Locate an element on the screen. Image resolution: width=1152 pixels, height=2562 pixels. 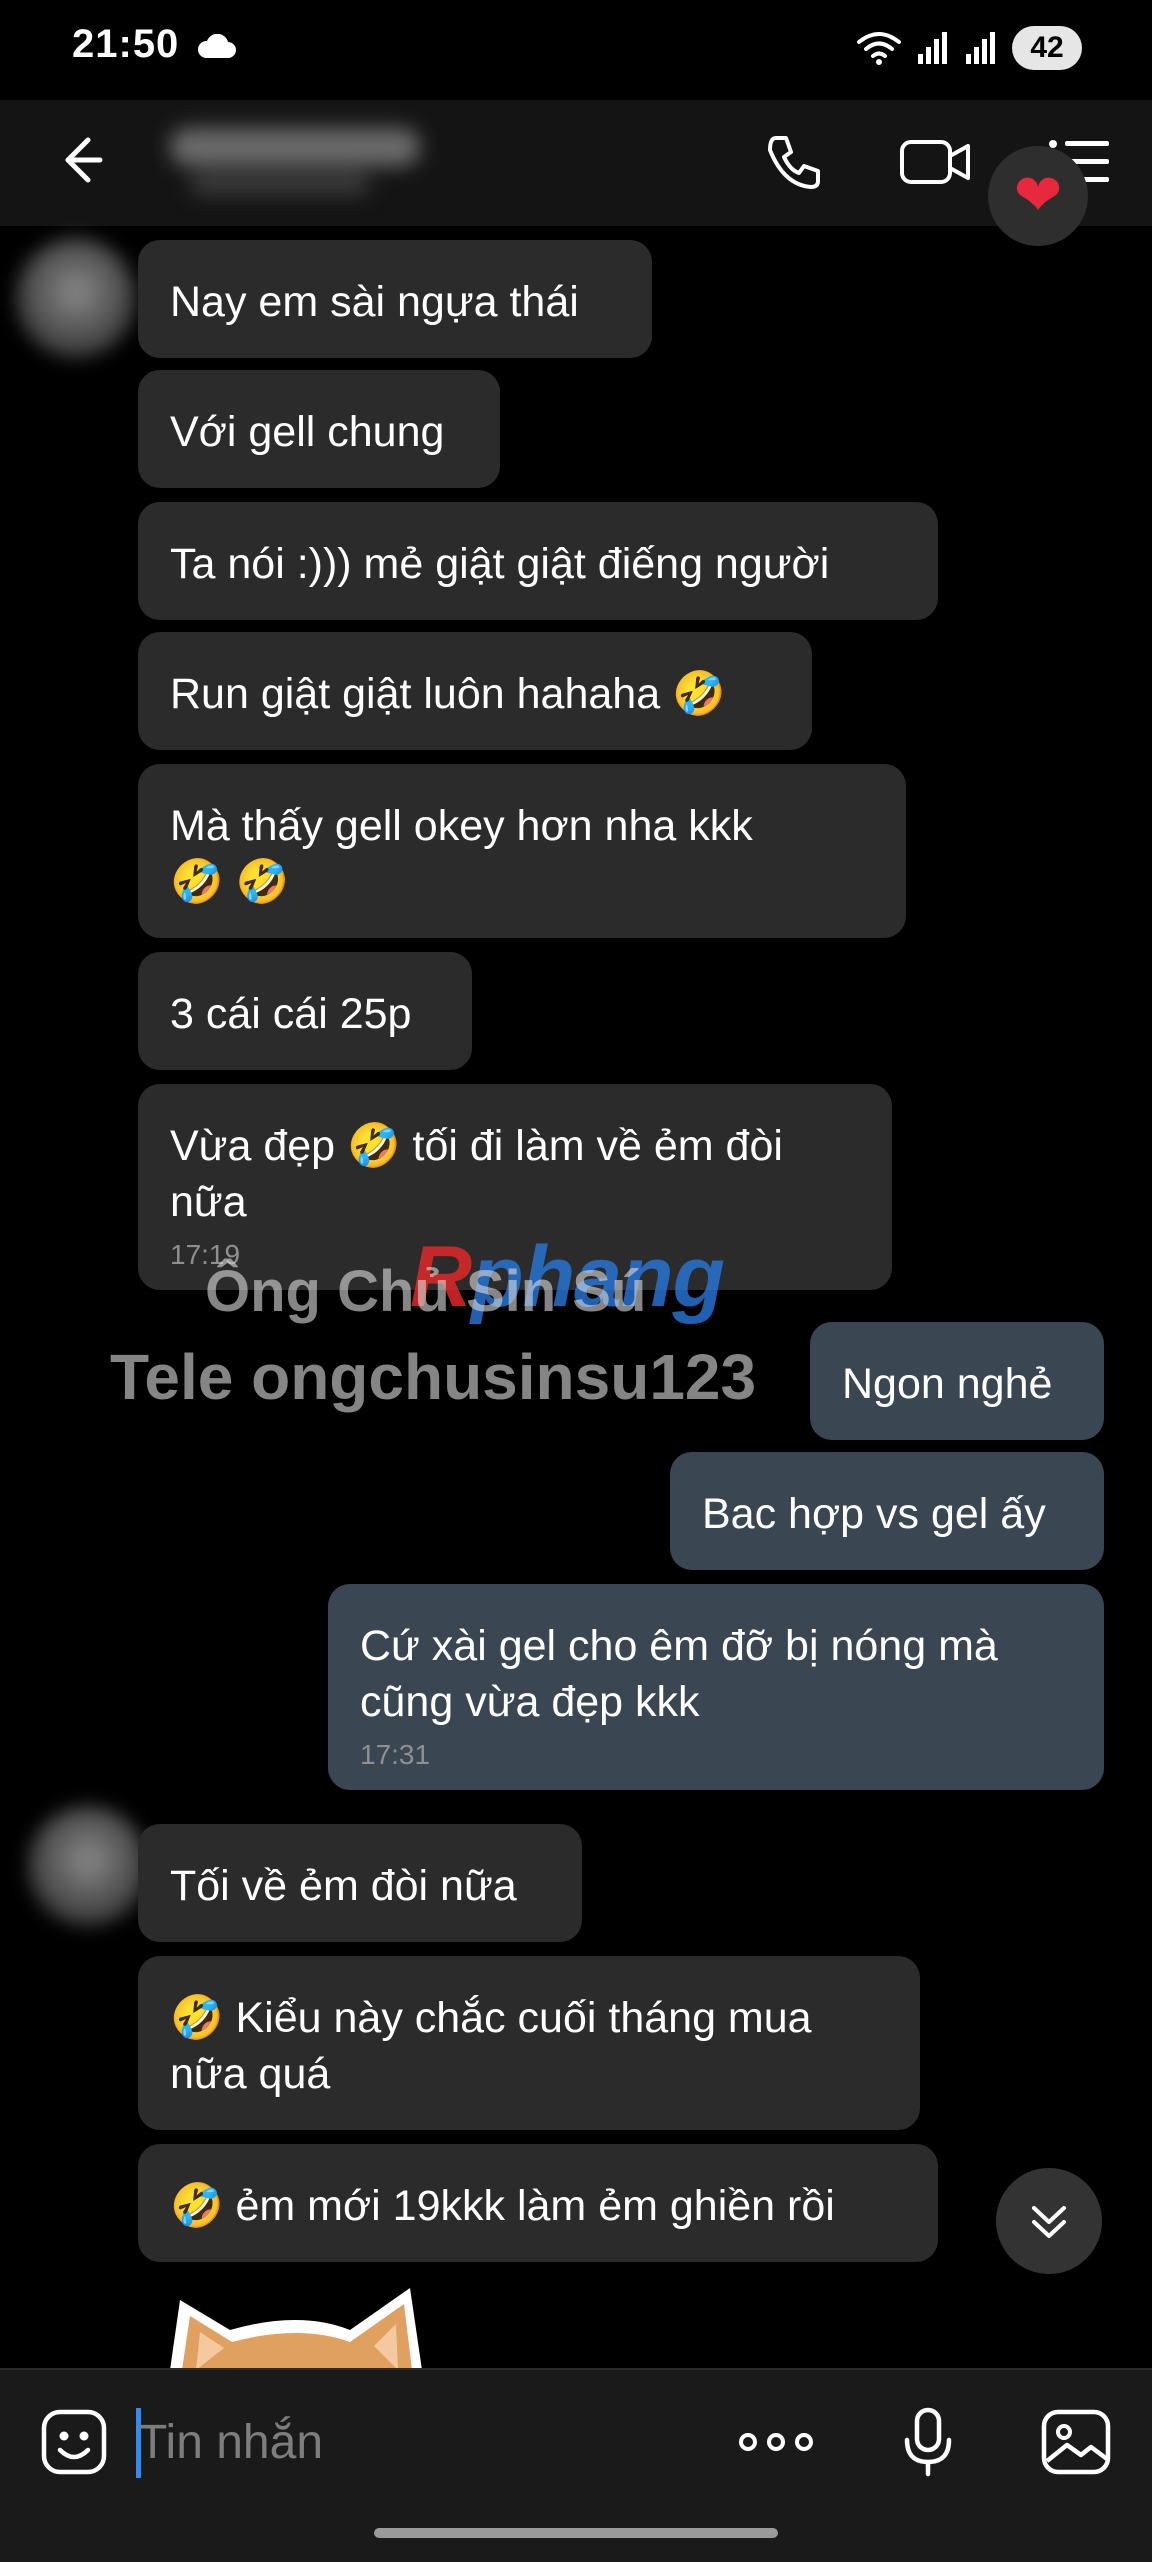
message-bubble: 🤣 ẻm mới 19kkk làm ẻm ghiền rồi is located at coordinates (538, 2203).